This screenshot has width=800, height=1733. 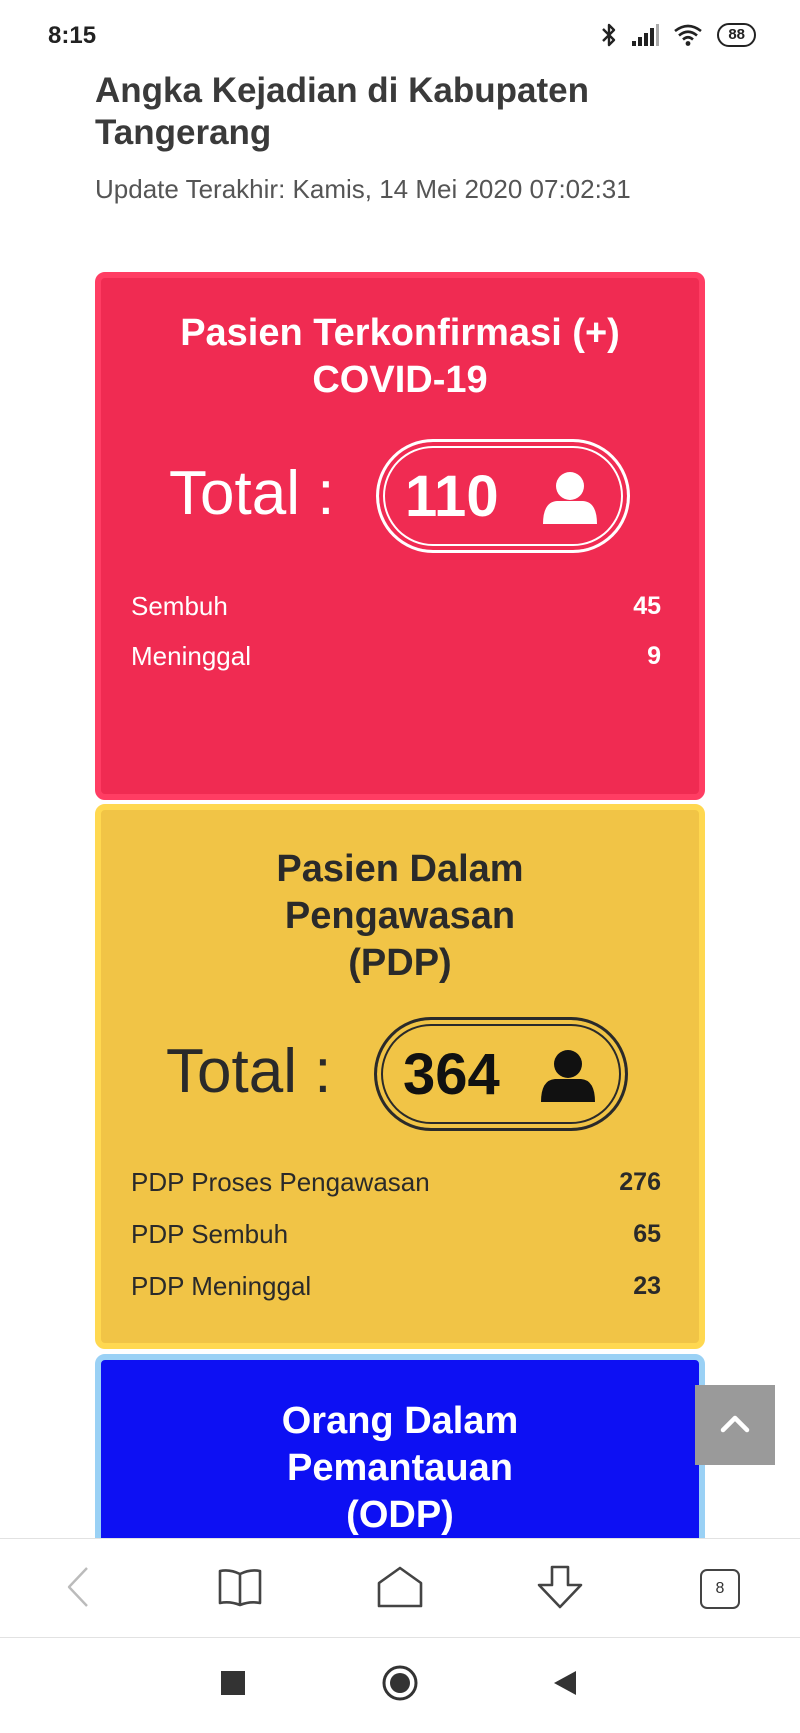 I want to click on chevron-up-icon, so click(x=735, y=1425).